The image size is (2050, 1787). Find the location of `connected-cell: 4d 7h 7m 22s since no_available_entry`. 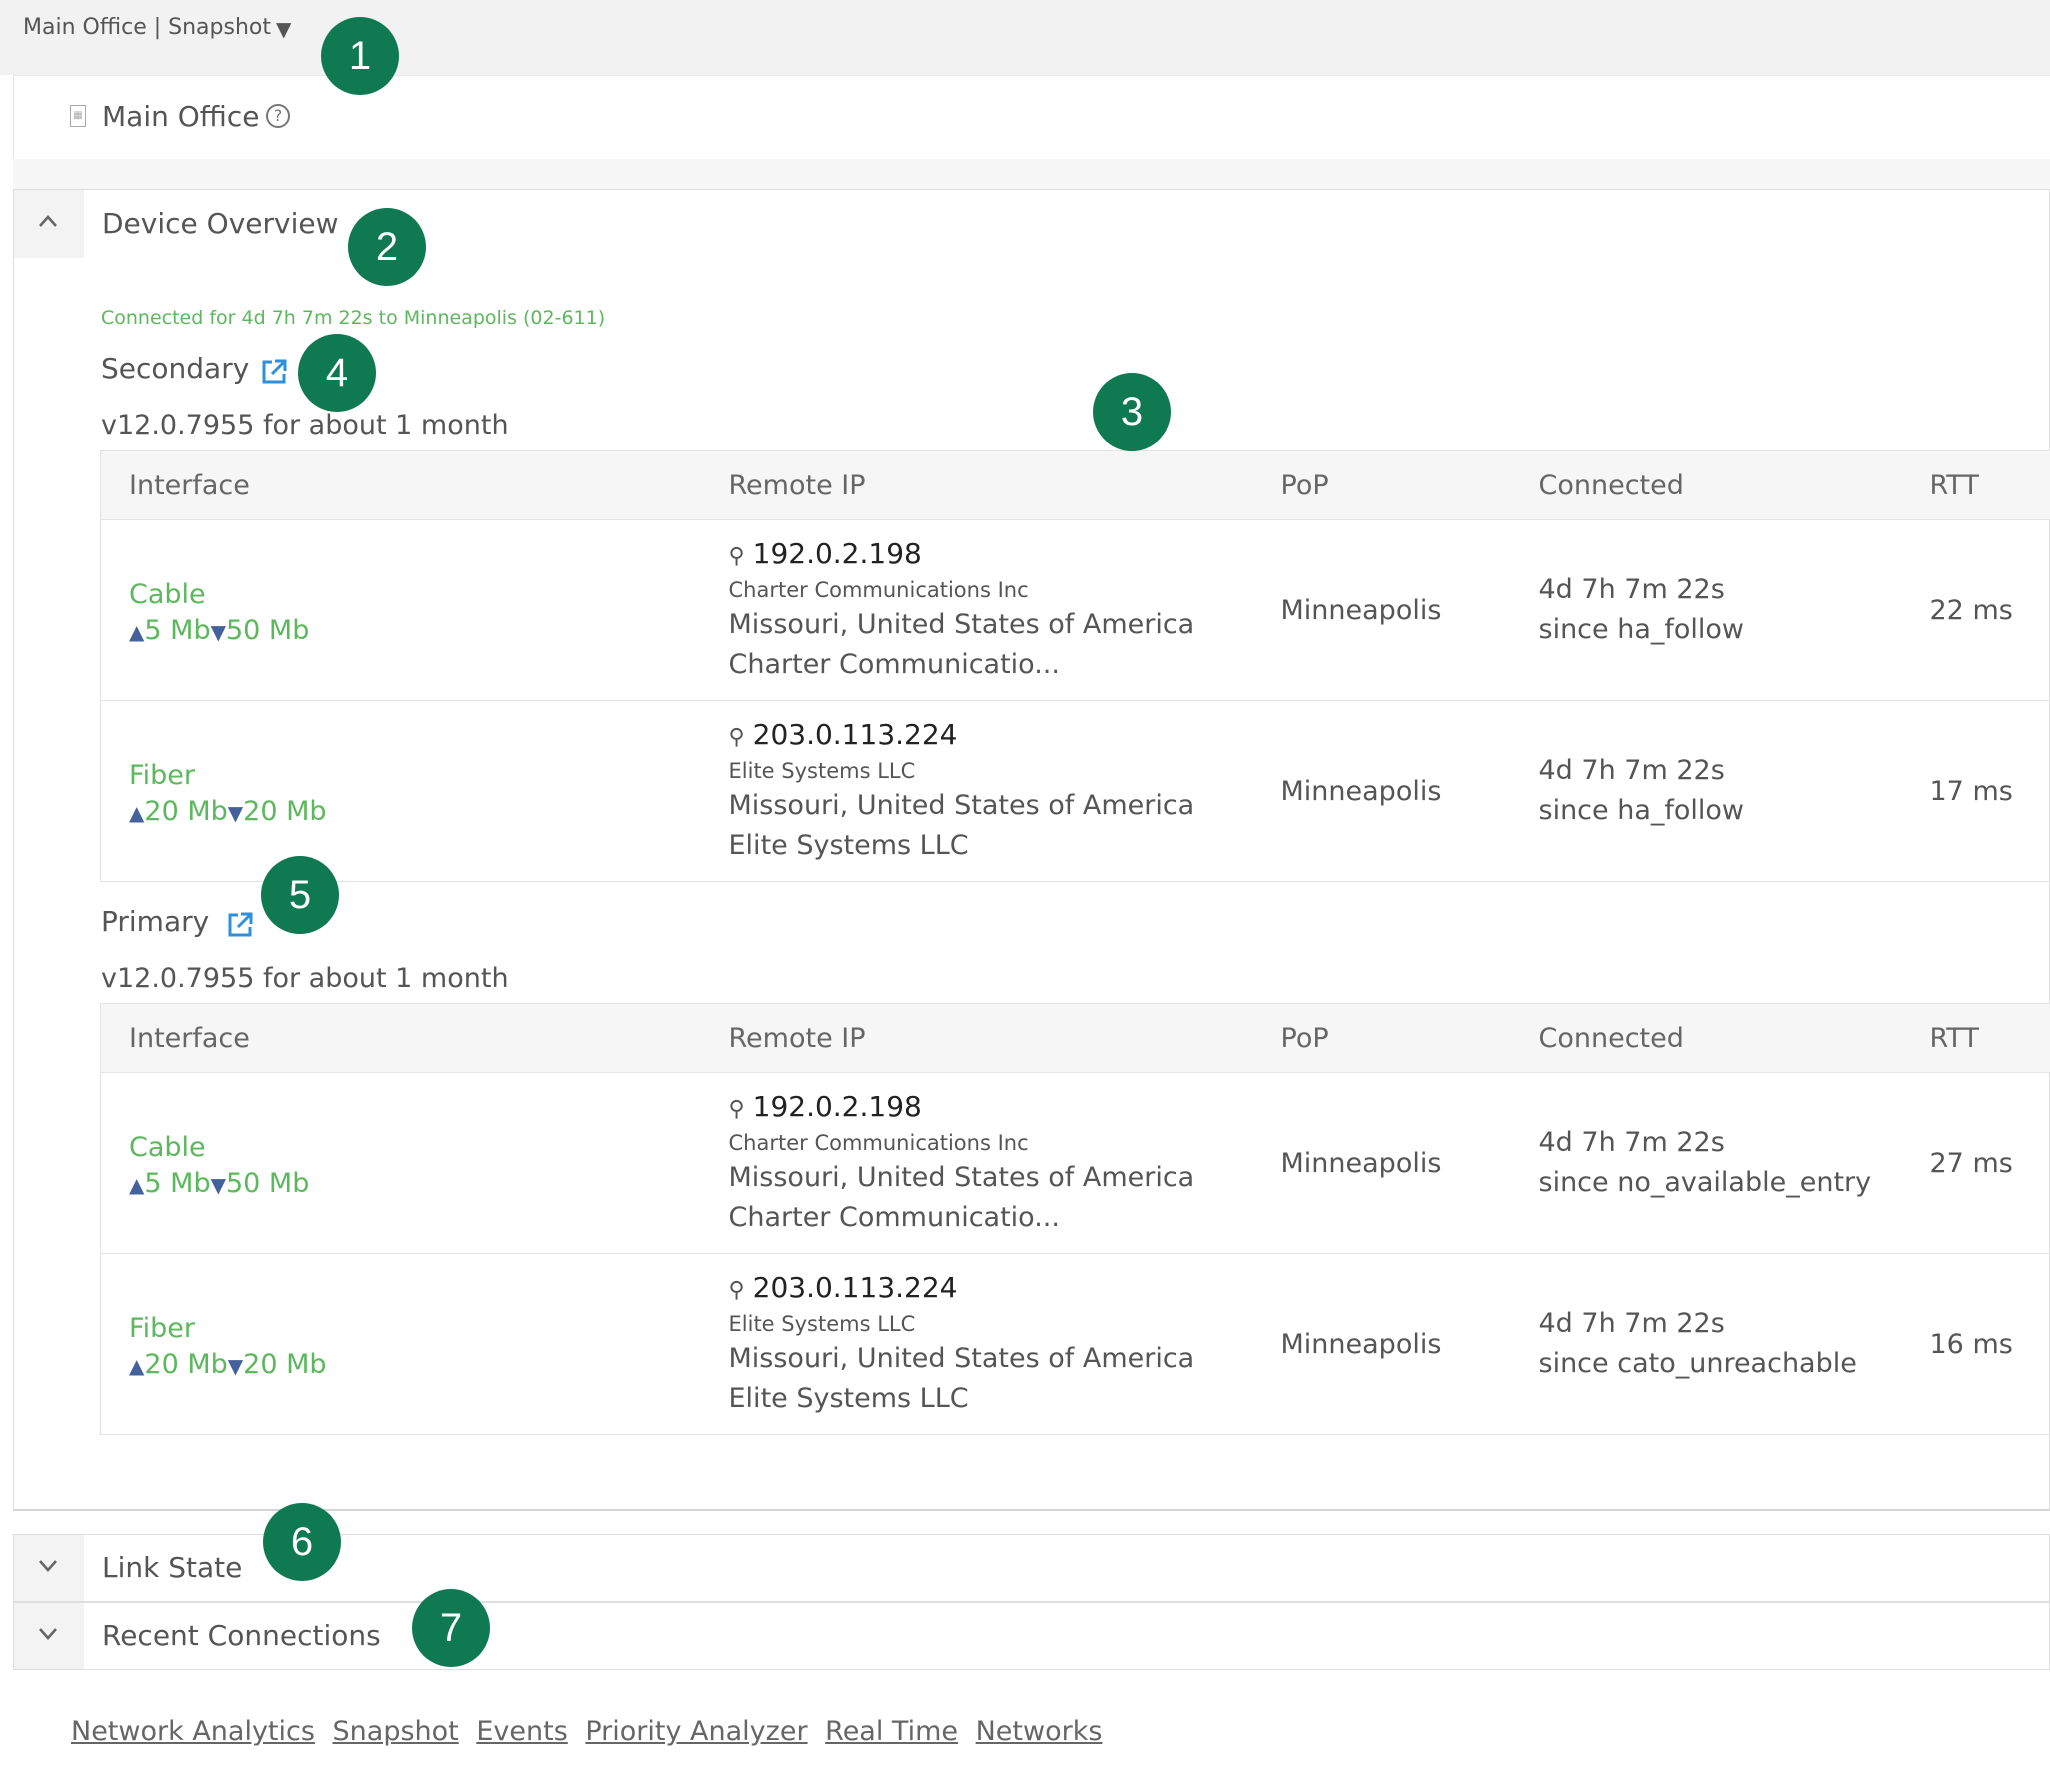

connected-cell: 4d 7h 7m 22s since no_available_entry is located at coordinates (1706, 1163).